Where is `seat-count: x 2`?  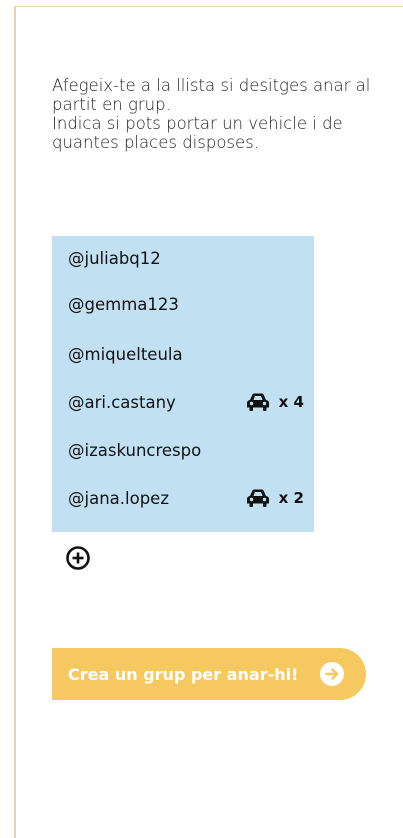 seat-count: x 2 is located at coordinates (291, 498).